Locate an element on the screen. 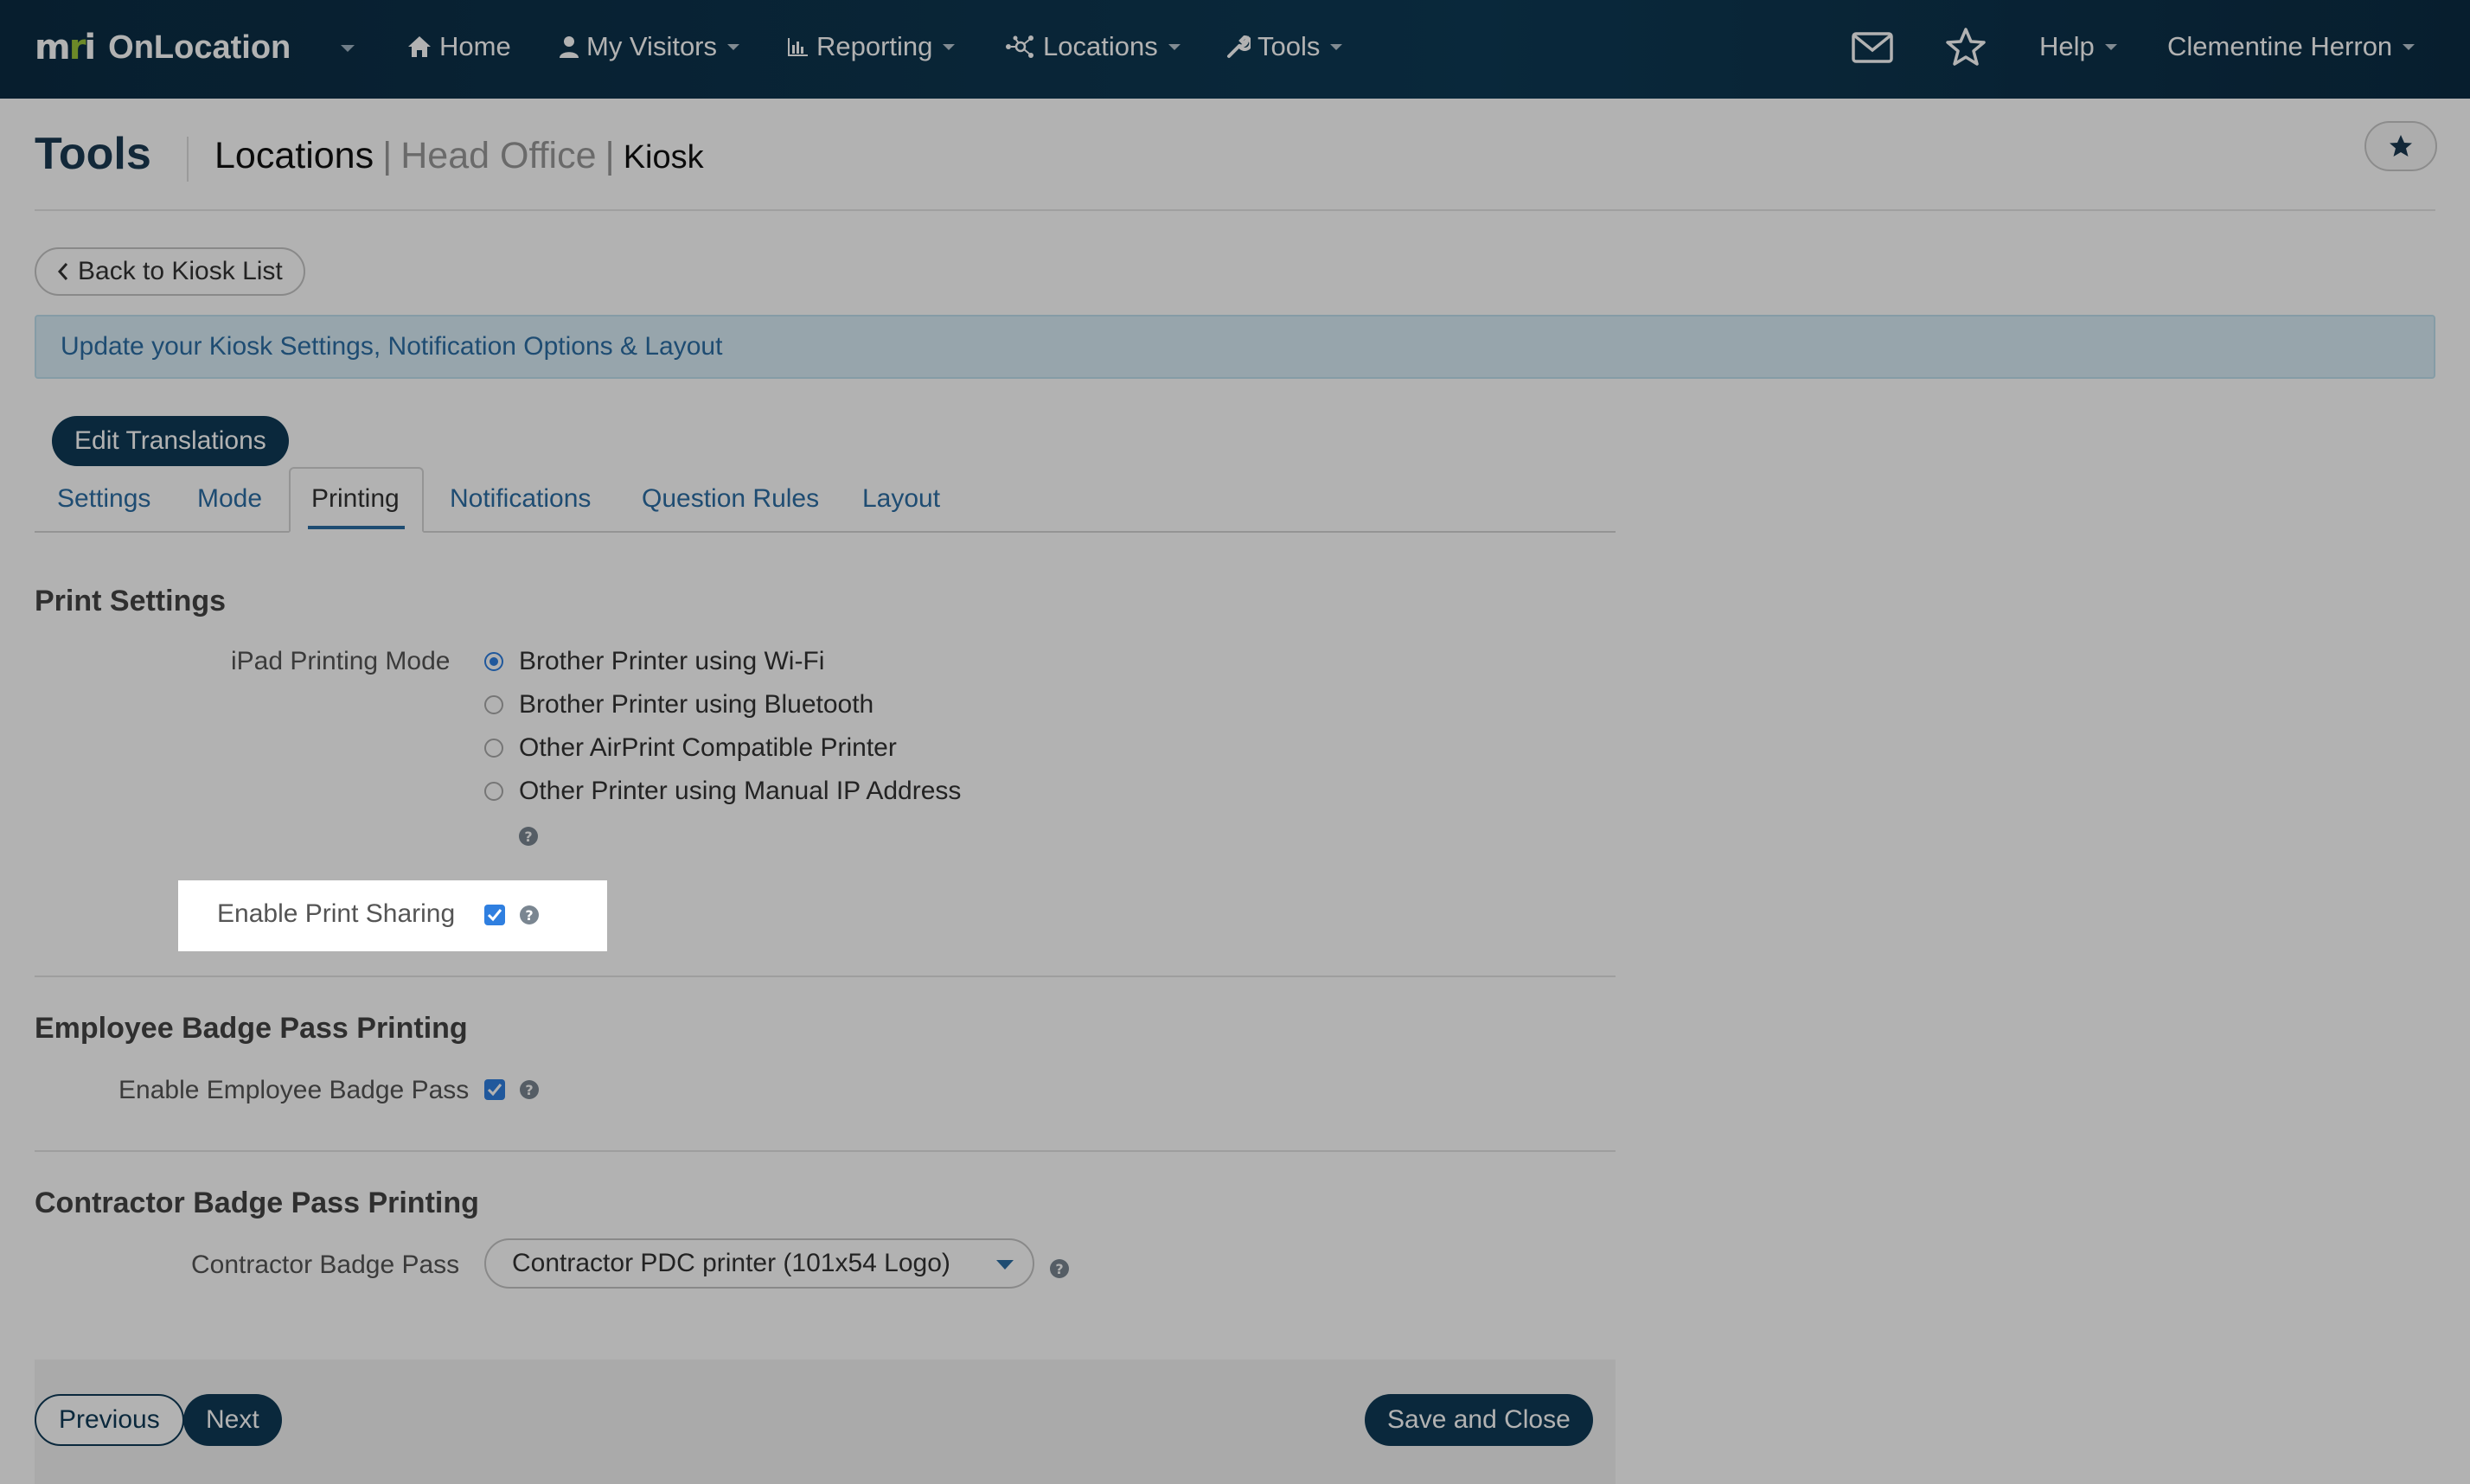 The image size is (2470, 1484). user-name: Clementine Herron is located at coordinates (2280, 46).